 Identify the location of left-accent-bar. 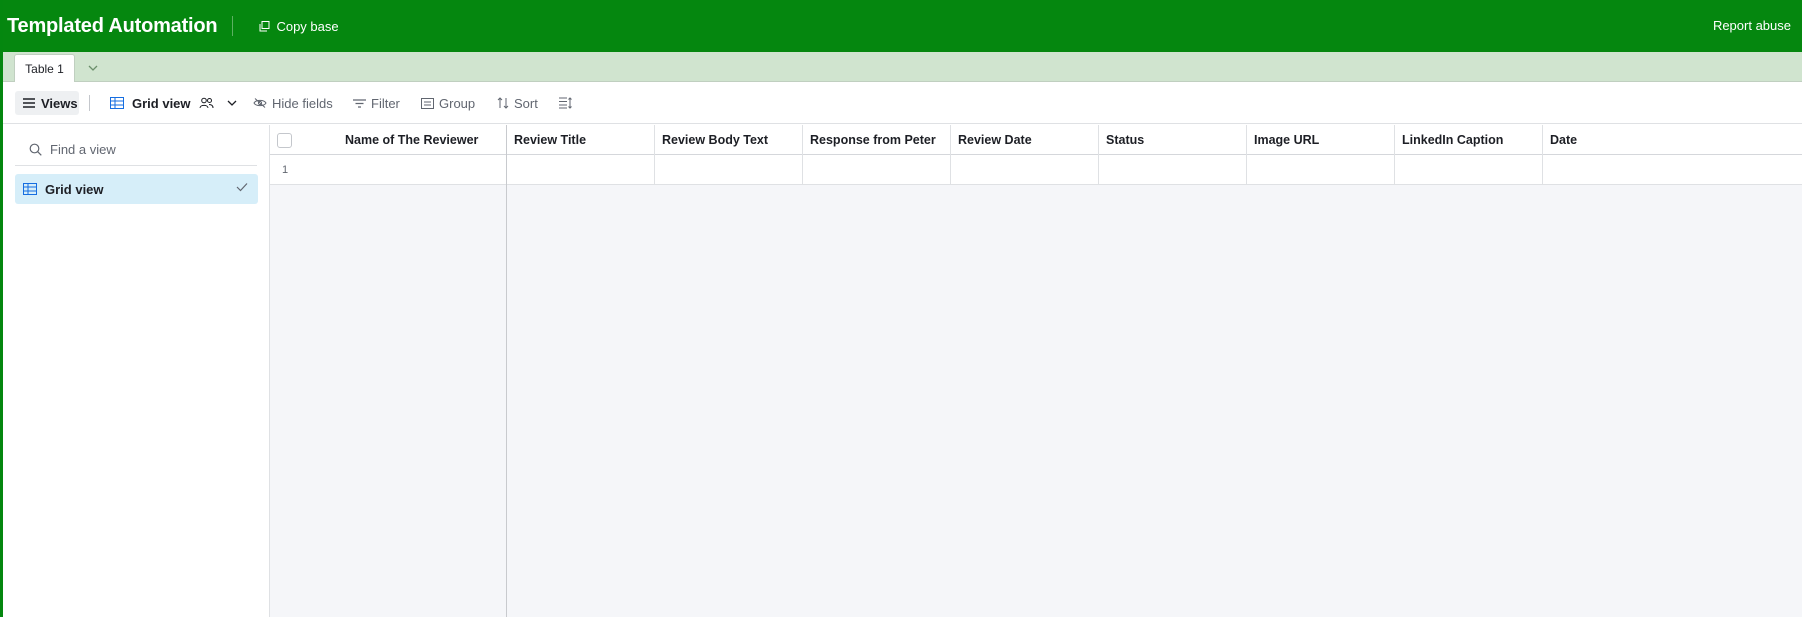
(1, 308).